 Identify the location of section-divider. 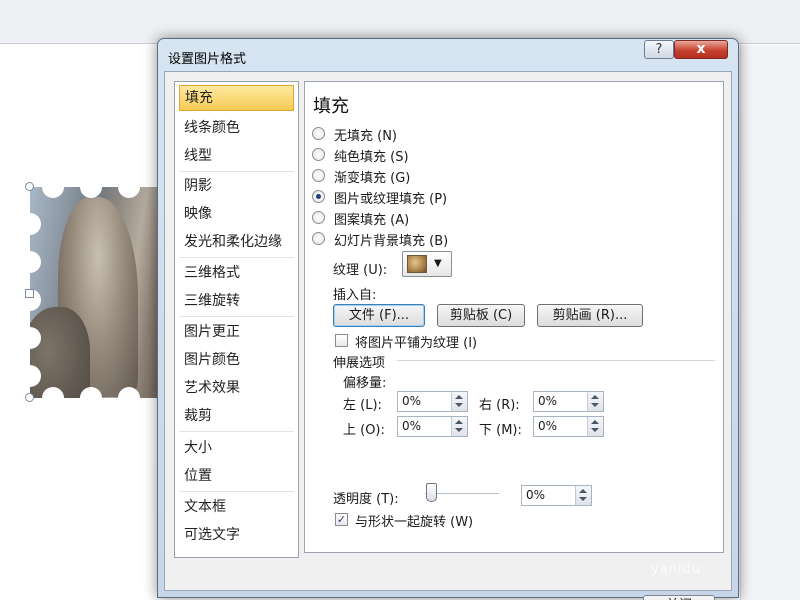
(556, 360).